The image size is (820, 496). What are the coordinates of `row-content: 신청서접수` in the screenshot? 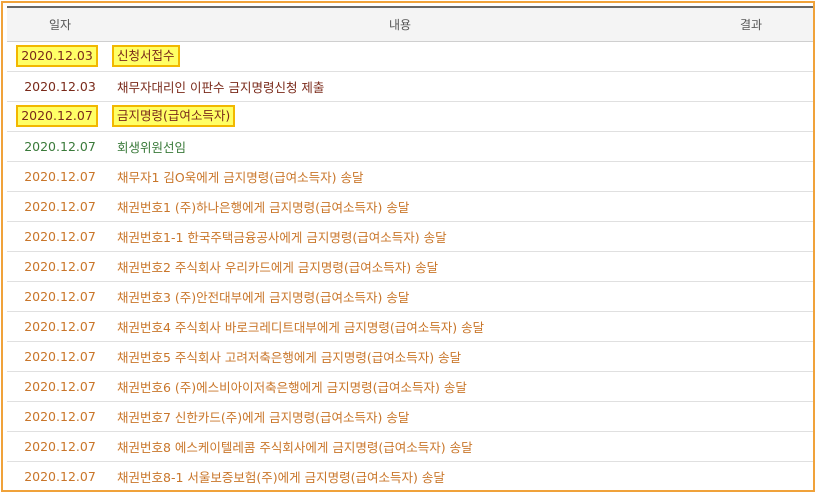 It's located at (146, 56).